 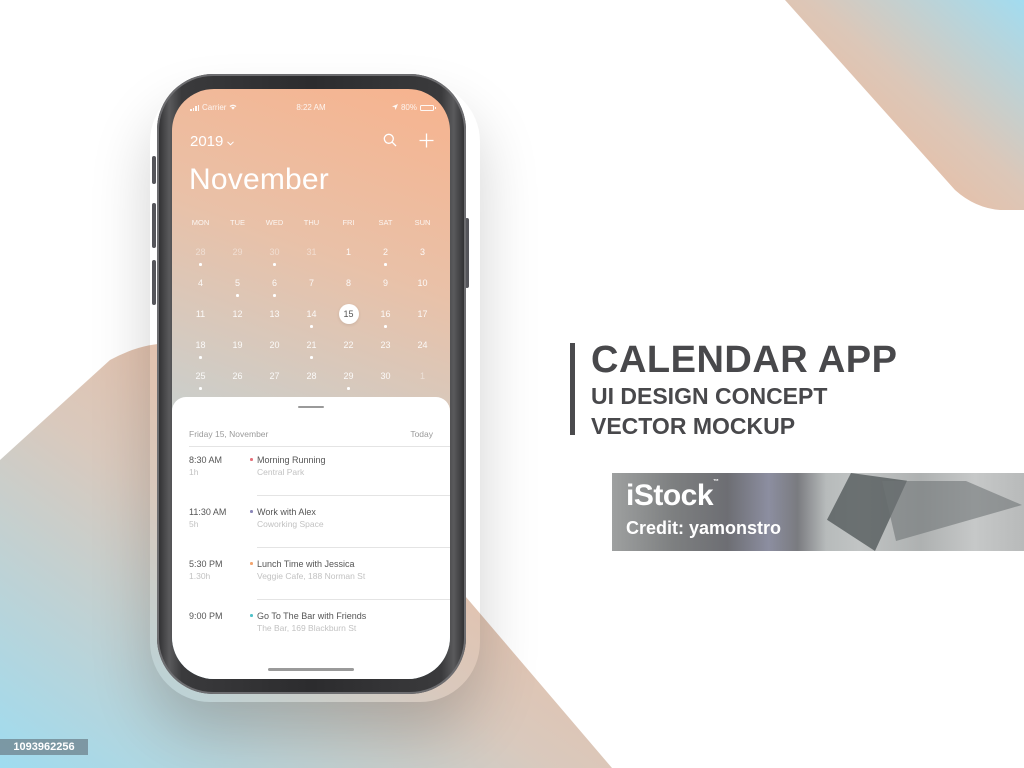 I want to click on search-button, so click(x=390, y=140).